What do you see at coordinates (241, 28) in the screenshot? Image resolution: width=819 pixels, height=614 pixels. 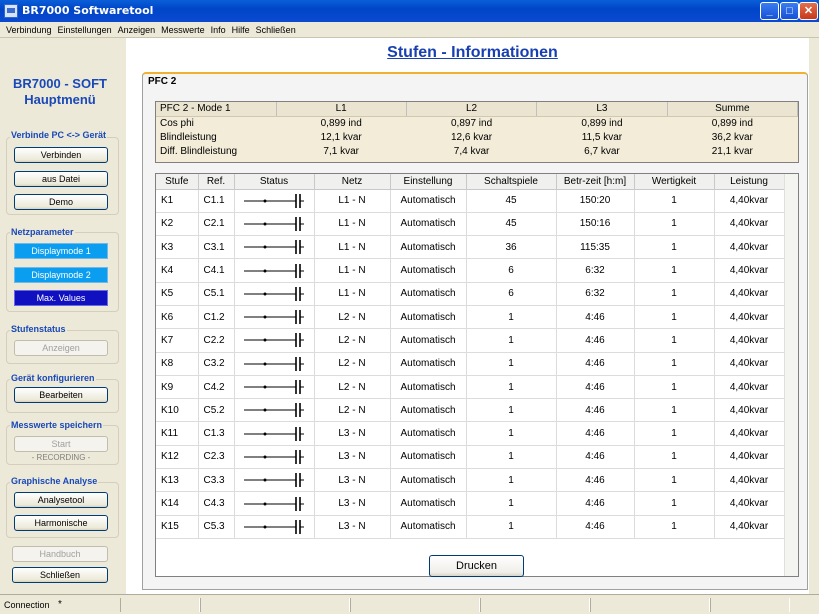 I see `menu-hilfe: Hilfe` at bounding box center [241, 28].